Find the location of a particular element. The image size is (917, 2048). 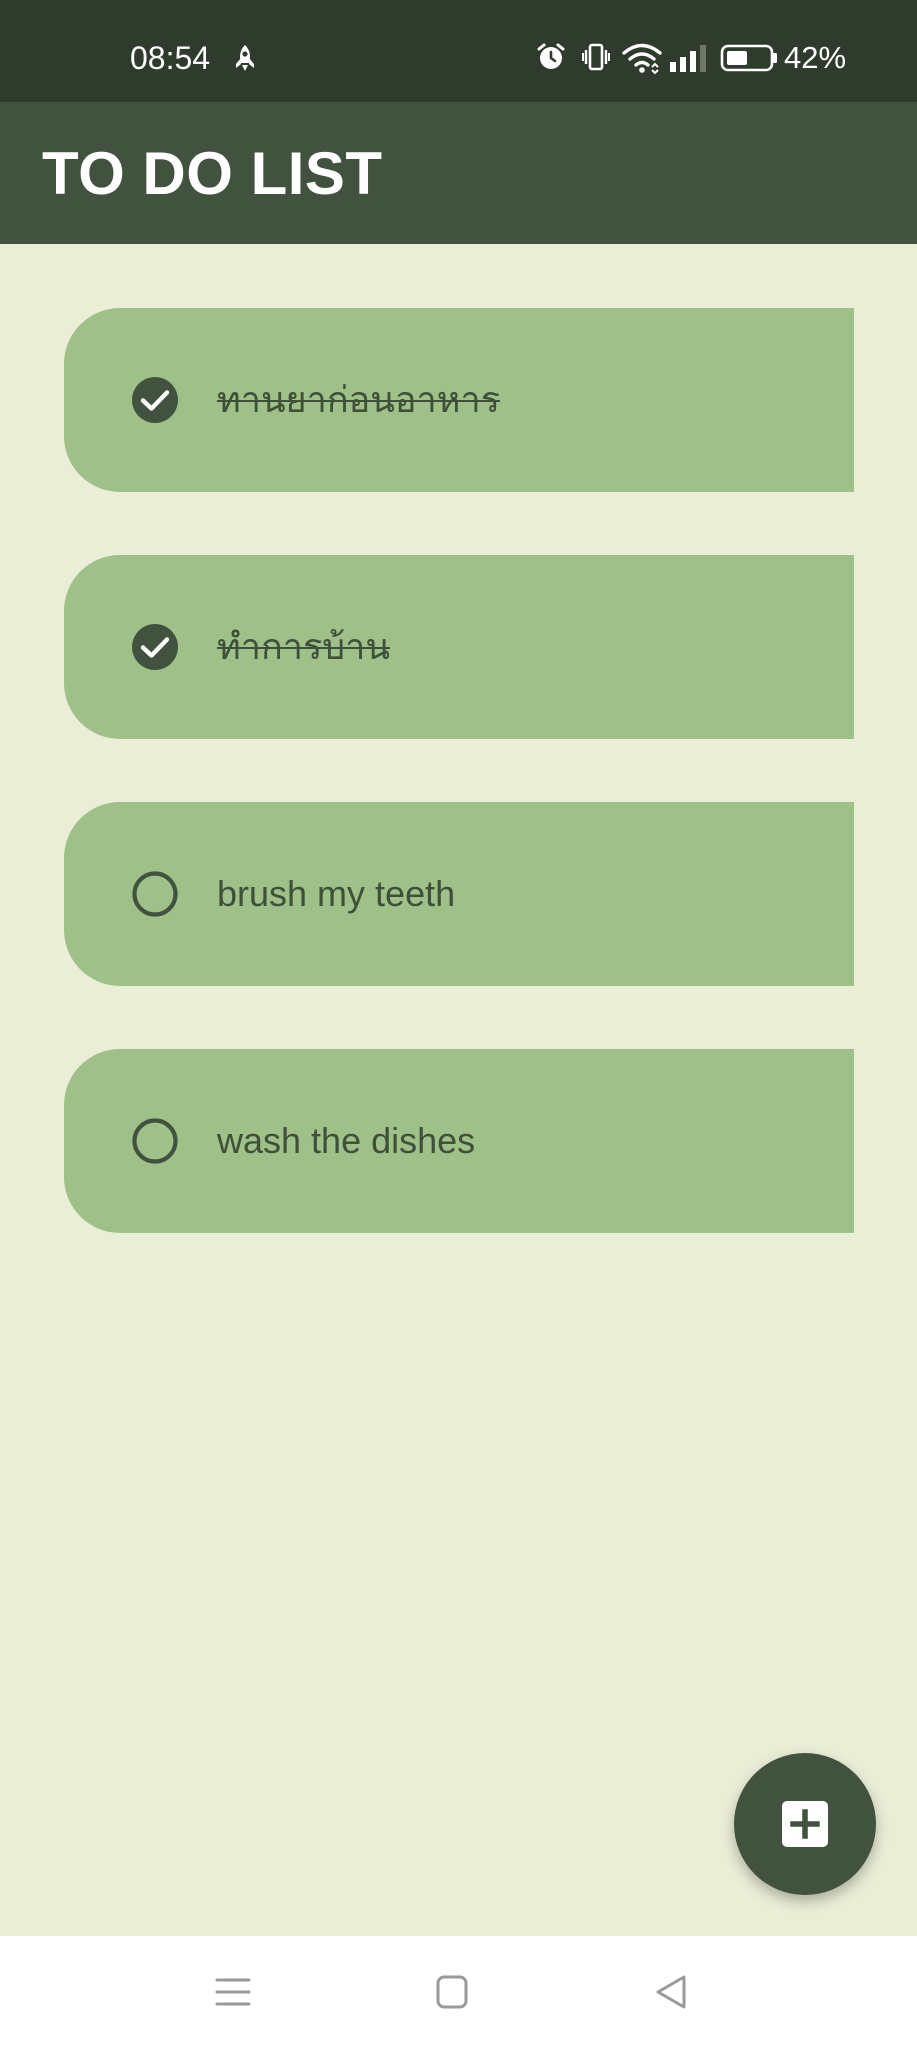

wifi-icon is located at coordinates (642, 58).